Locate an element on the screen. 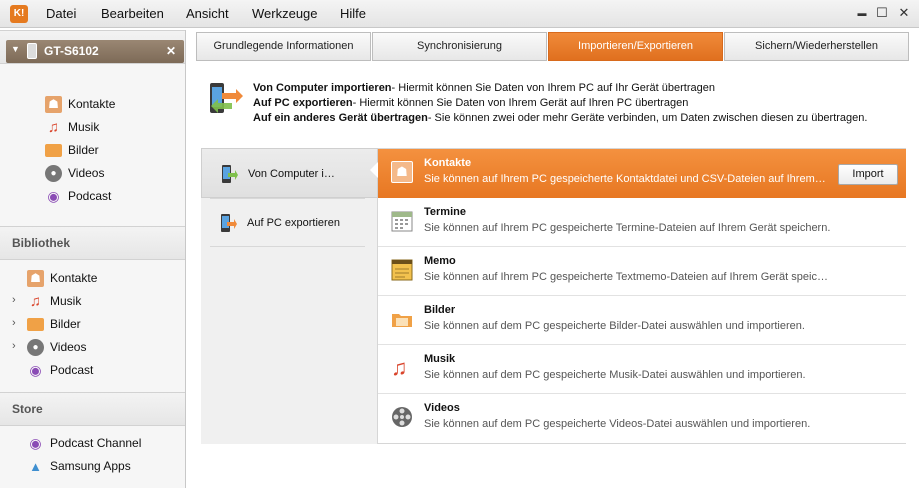  tab-importieren-exportieren: Importieren/Exportieren is located at coordinates (635, 46).